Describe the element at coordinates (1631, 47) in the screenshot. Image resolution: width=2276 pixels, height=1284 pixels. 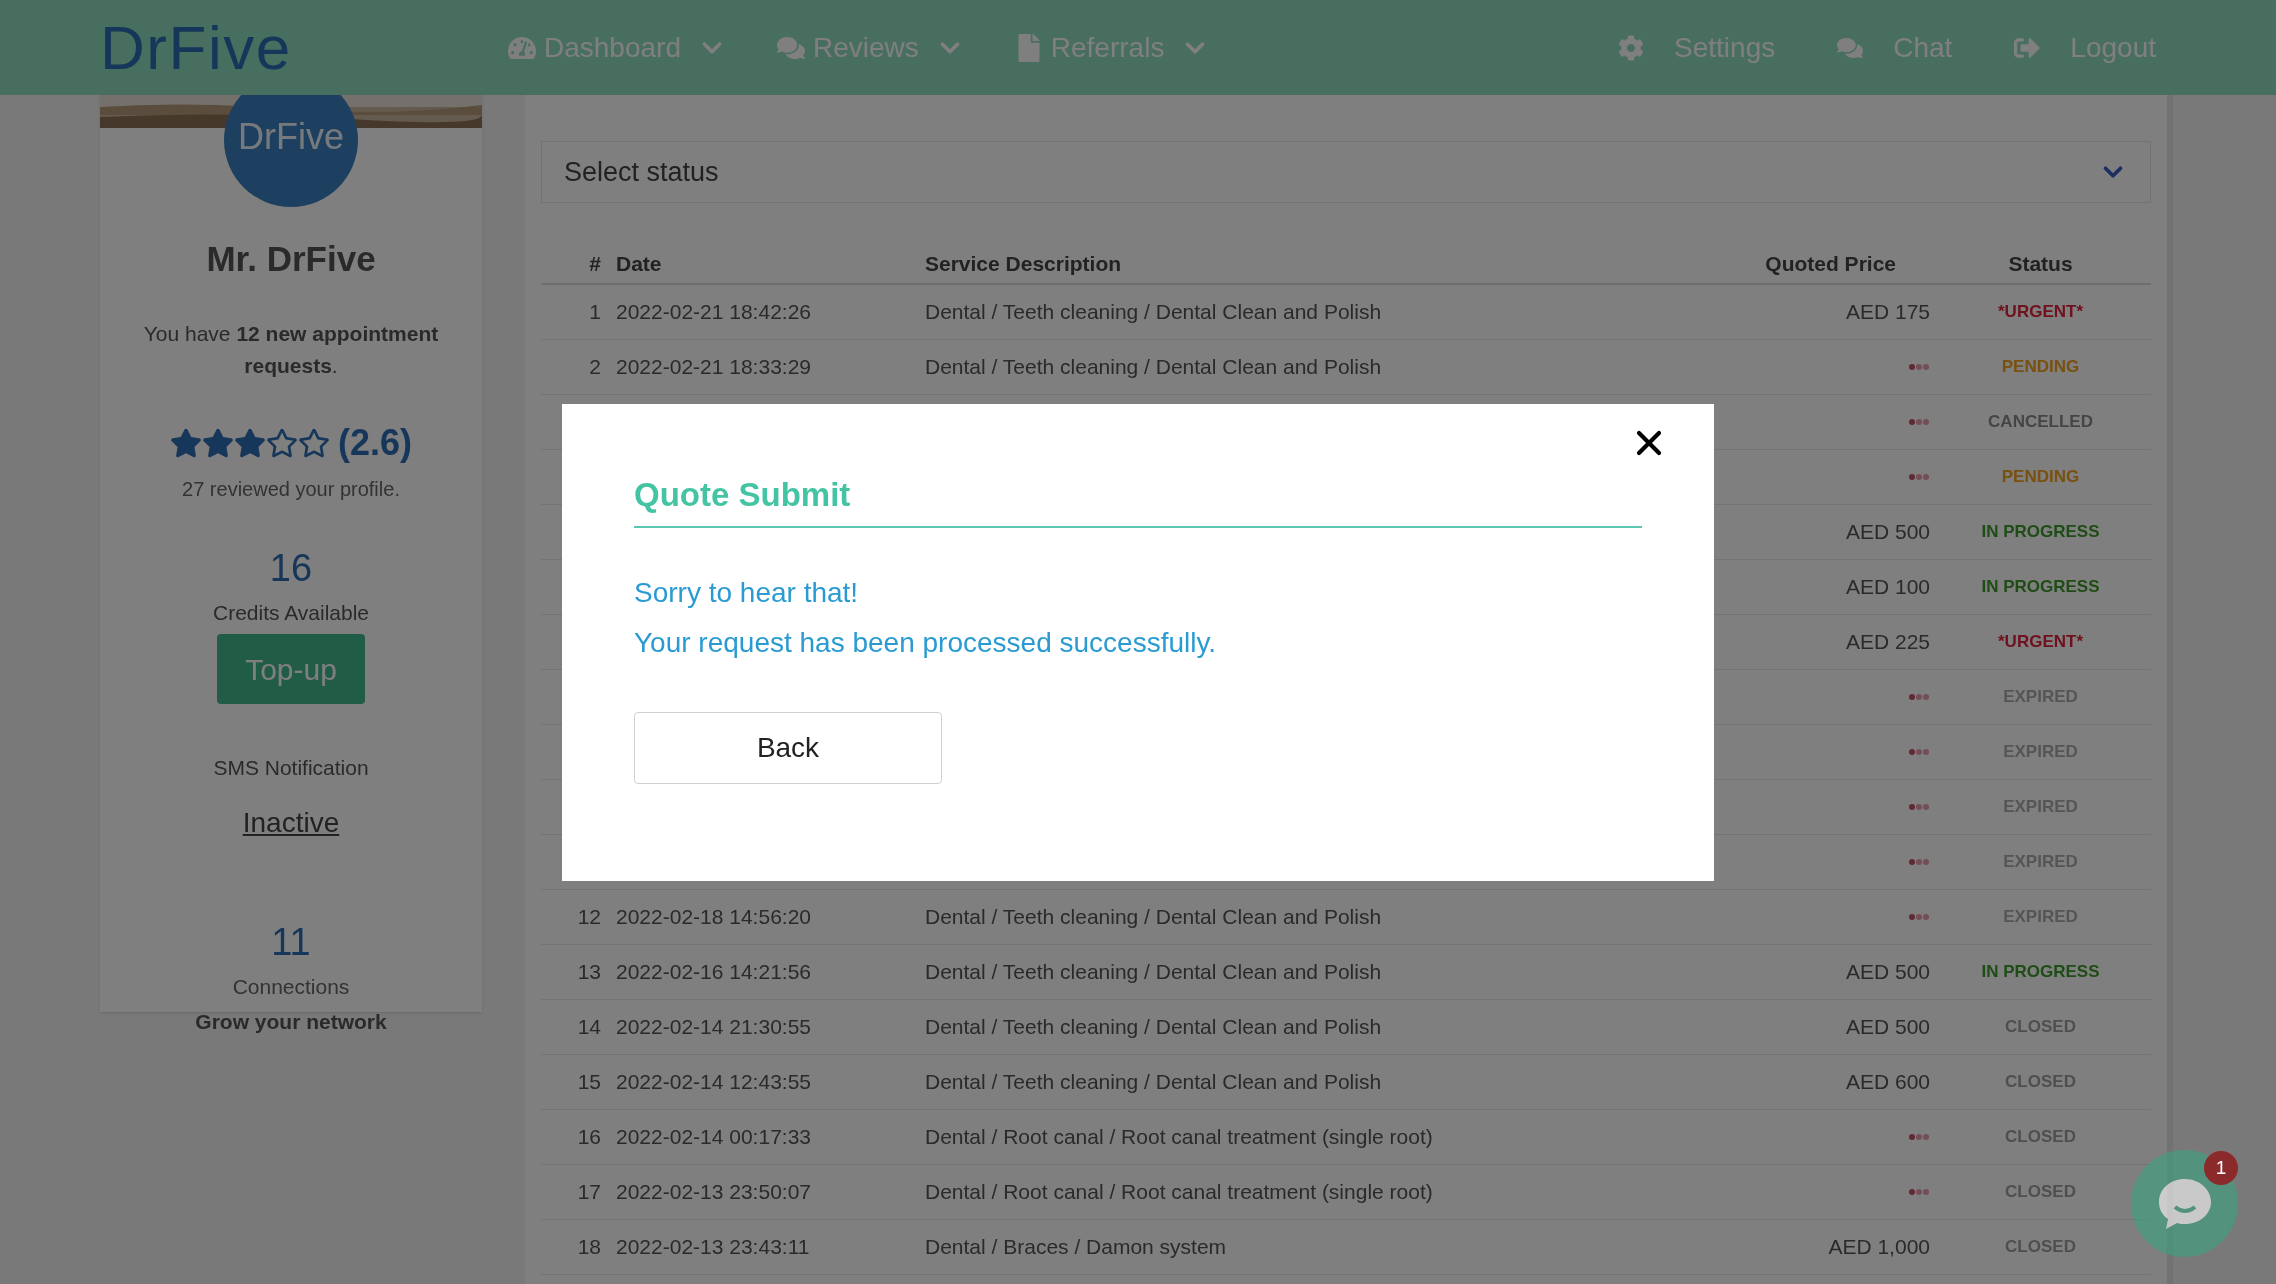
I see `settings-icon` at that location.